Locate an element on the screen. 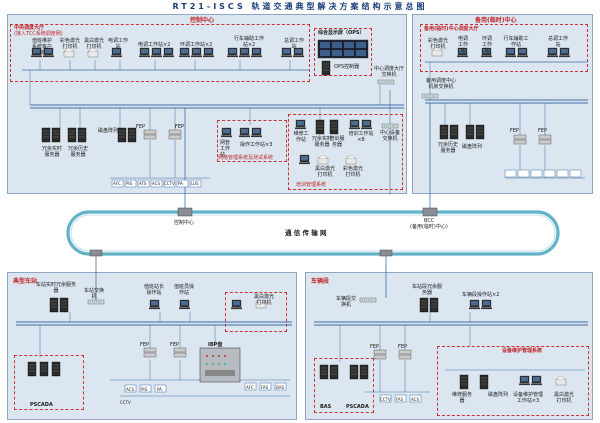  bk-fep-0: FEP is located at coordinates (515, 131).